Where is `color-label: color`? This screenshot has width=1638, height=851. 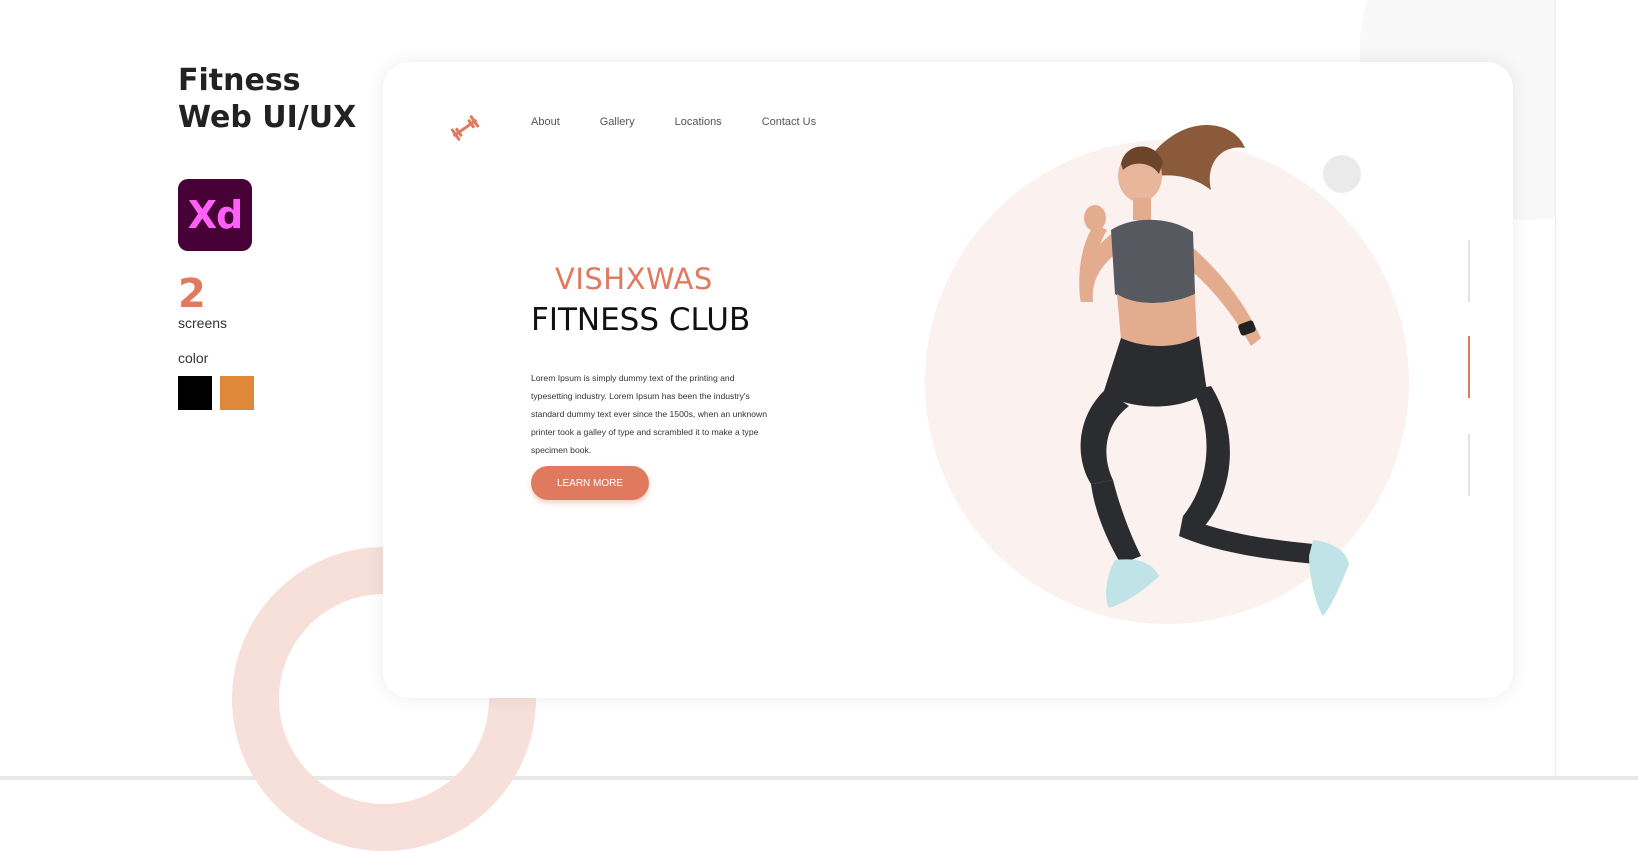
color-label: color is located at coordinates (193, 358).